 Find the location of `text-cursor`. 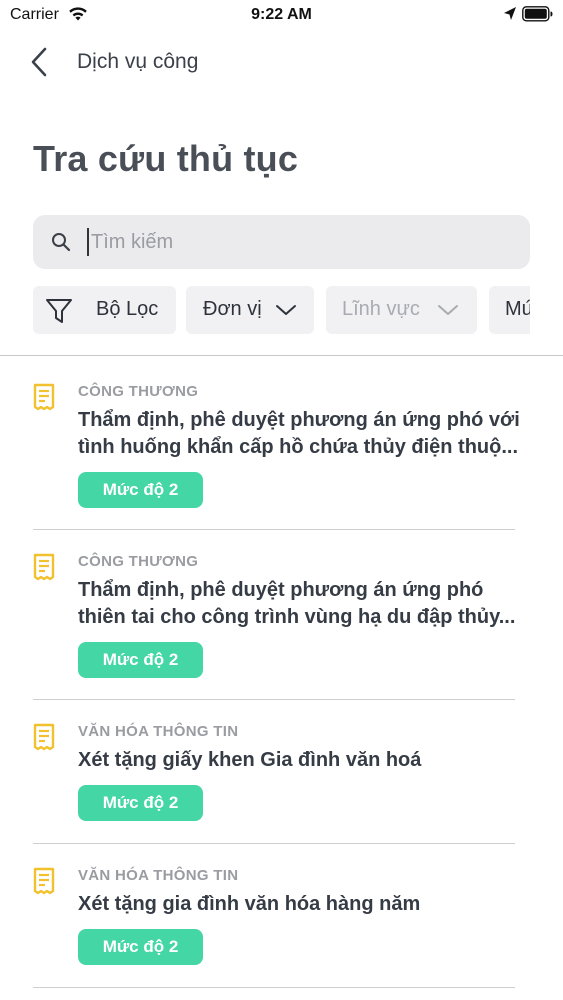

text-cursor is located at coordinates (88, 242).